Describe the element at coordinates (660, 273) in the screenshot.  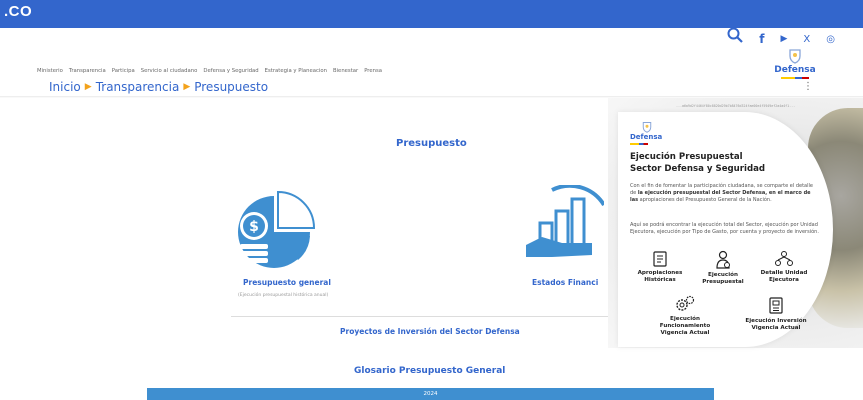
I see `item-label: Apropiaciones` at that location.